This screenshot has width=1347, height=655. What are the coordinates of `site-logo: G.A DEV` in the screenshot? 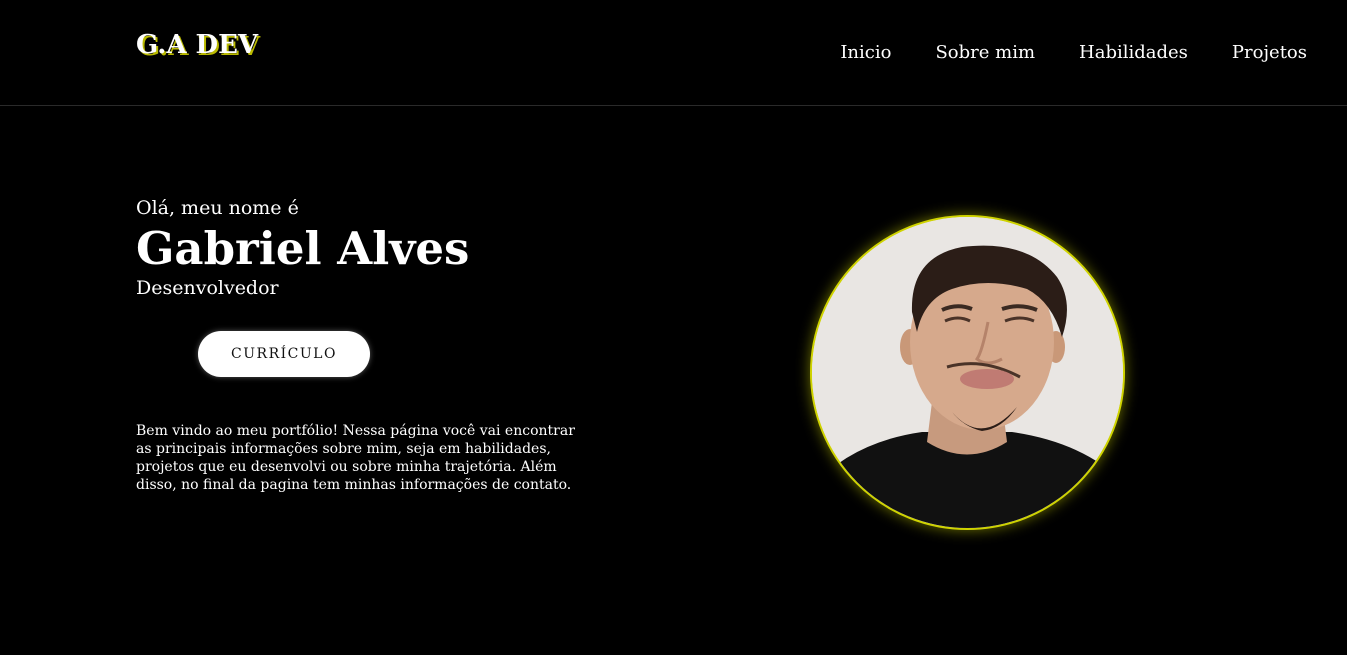 It's located at (197, 45).